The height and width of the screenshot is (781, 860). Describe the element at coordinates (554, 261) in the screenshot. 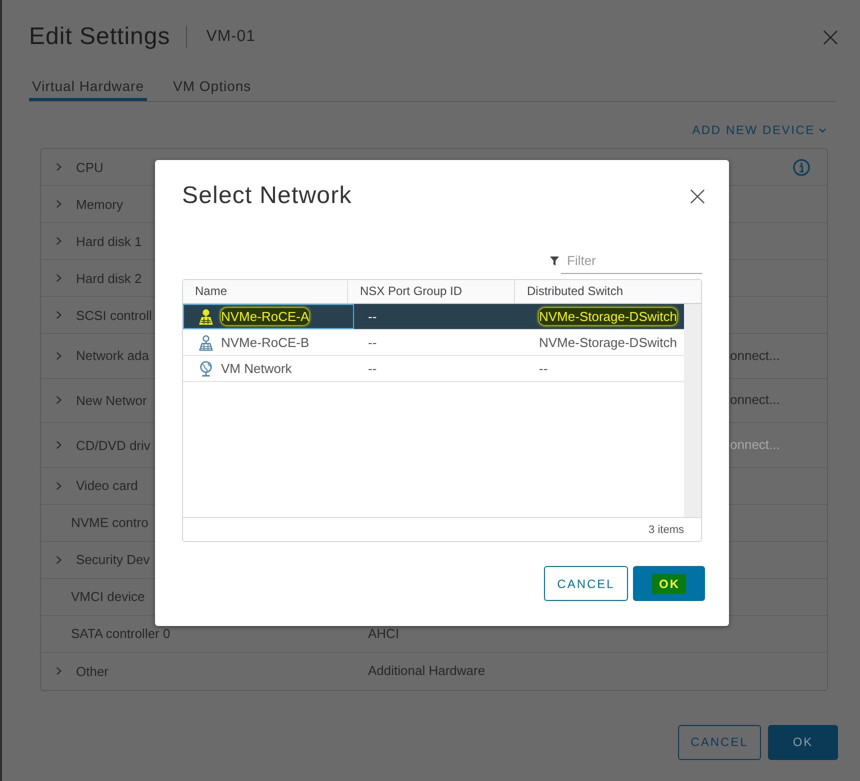

I see `filter-icon` at that location.